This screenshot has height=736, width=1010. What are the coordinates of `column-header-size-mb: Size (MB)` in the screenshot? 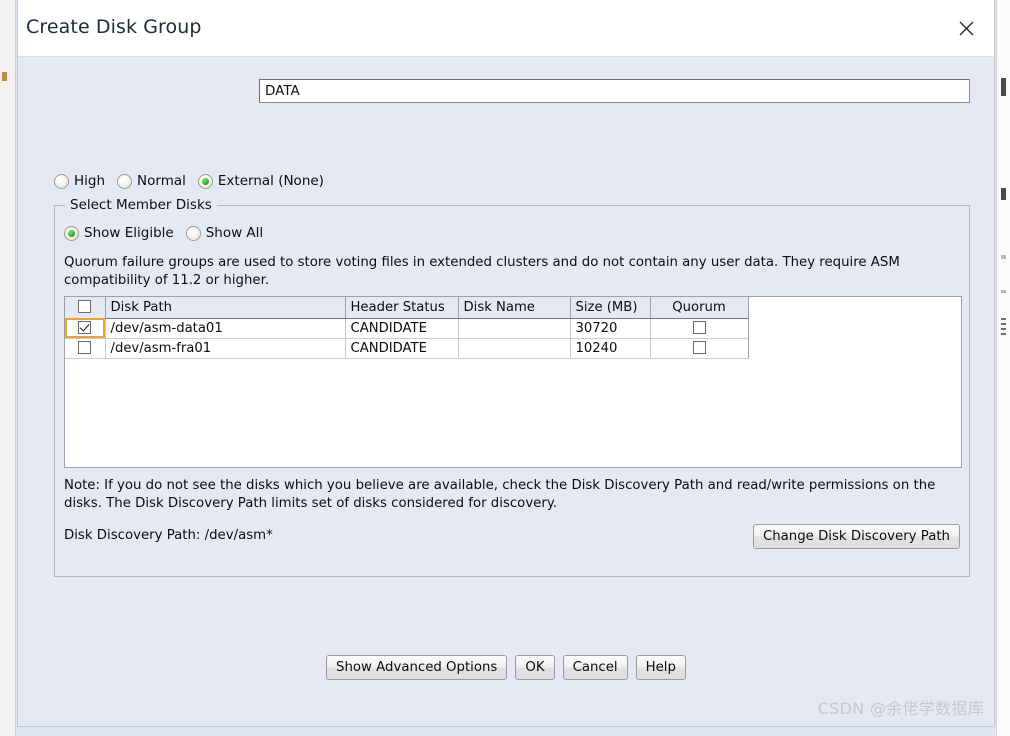 It's located at (610, 308).